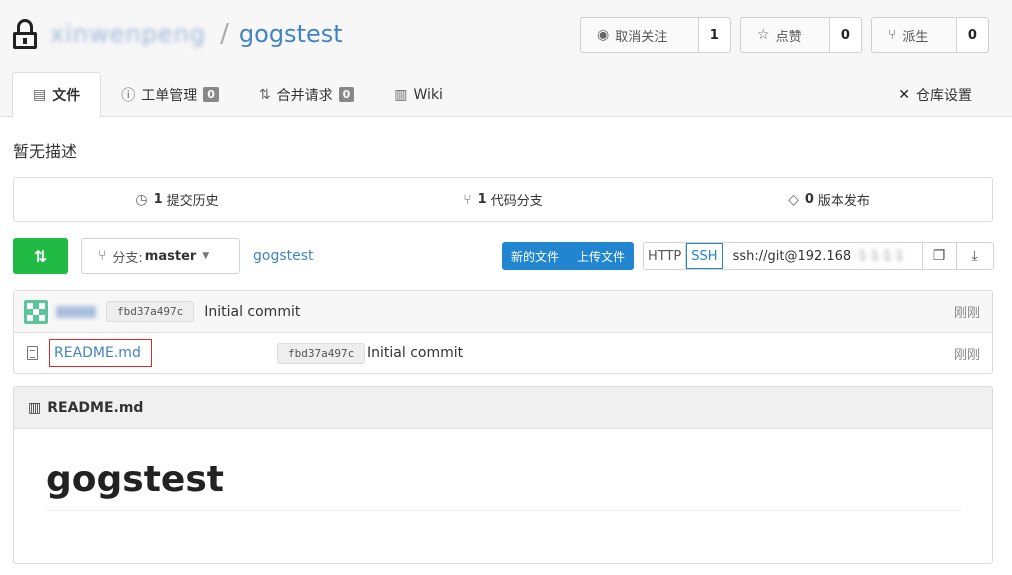 The height and width of the screenshot is (575, 1012). I want to click on table-row: README.md fbd37a497c Initial commit 刚刚, so click(503, 353).